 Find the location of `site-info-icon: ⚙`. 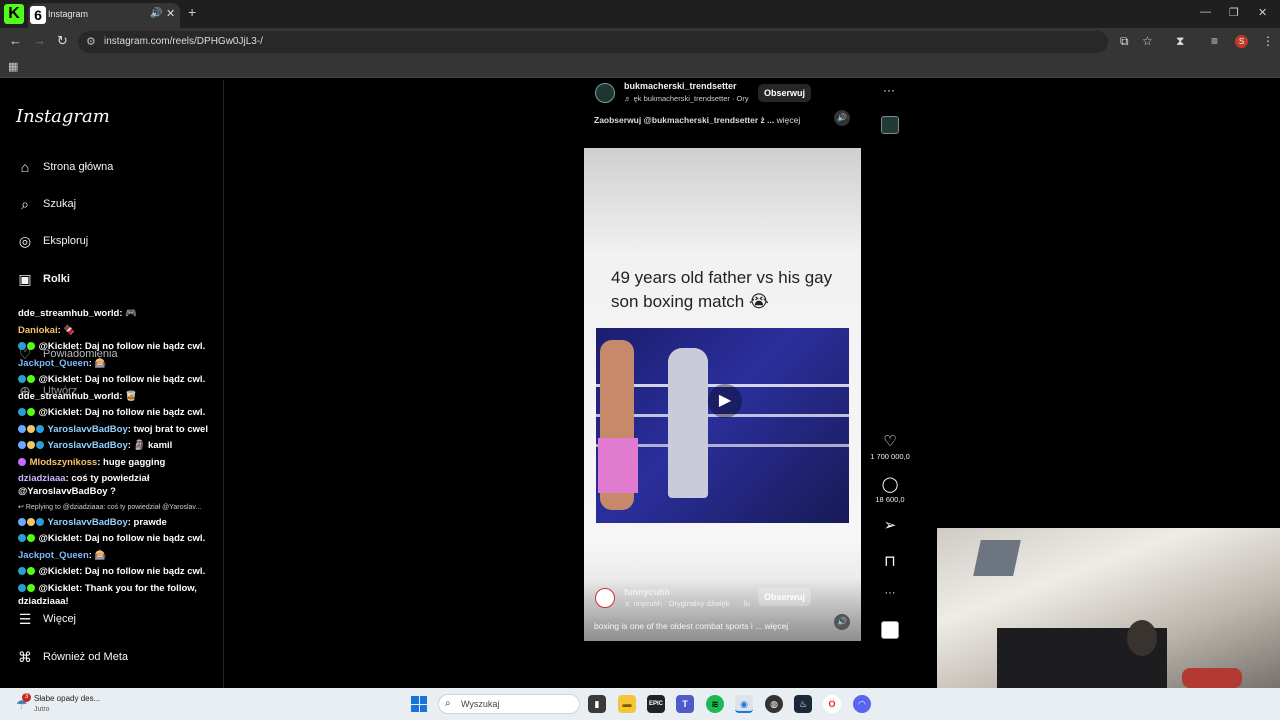

site-info-icon: ⚙ is located at coordinates (91, 41).